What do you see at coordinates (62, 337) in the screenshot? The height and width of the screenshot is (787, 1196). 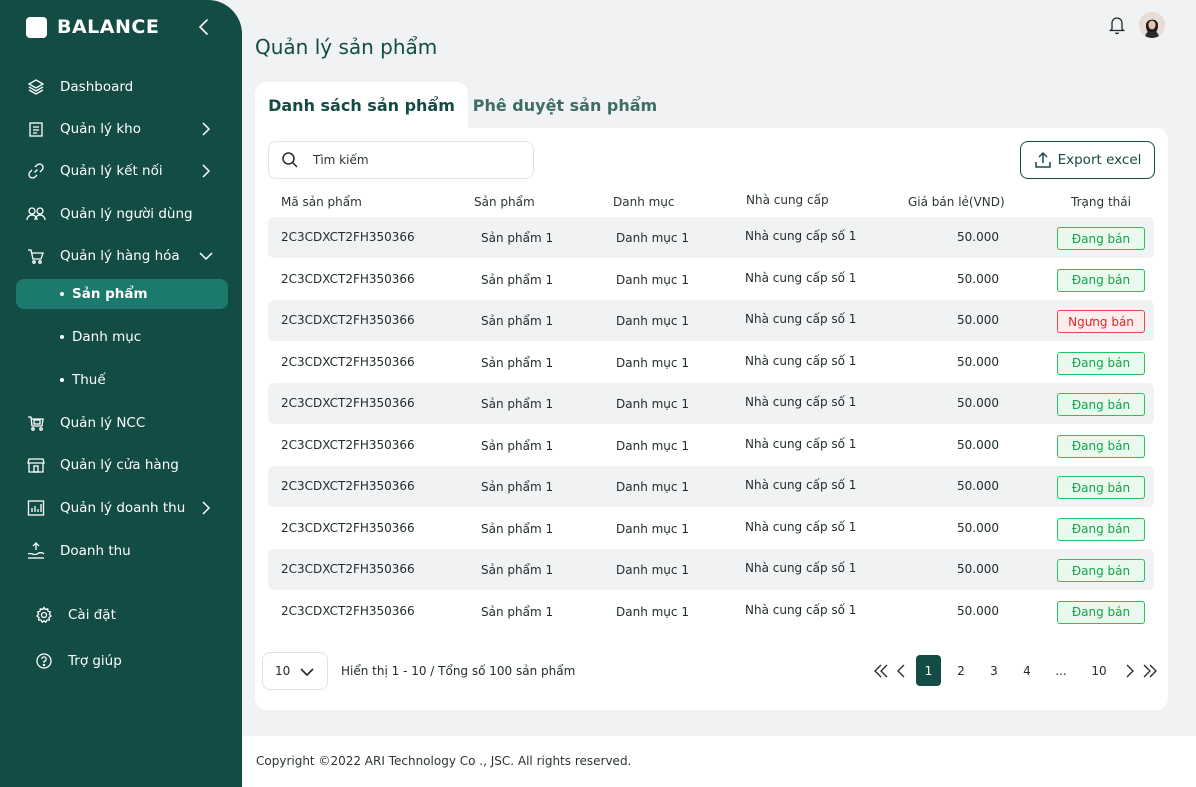 I see `bullet` at bounding box center [62, 337].